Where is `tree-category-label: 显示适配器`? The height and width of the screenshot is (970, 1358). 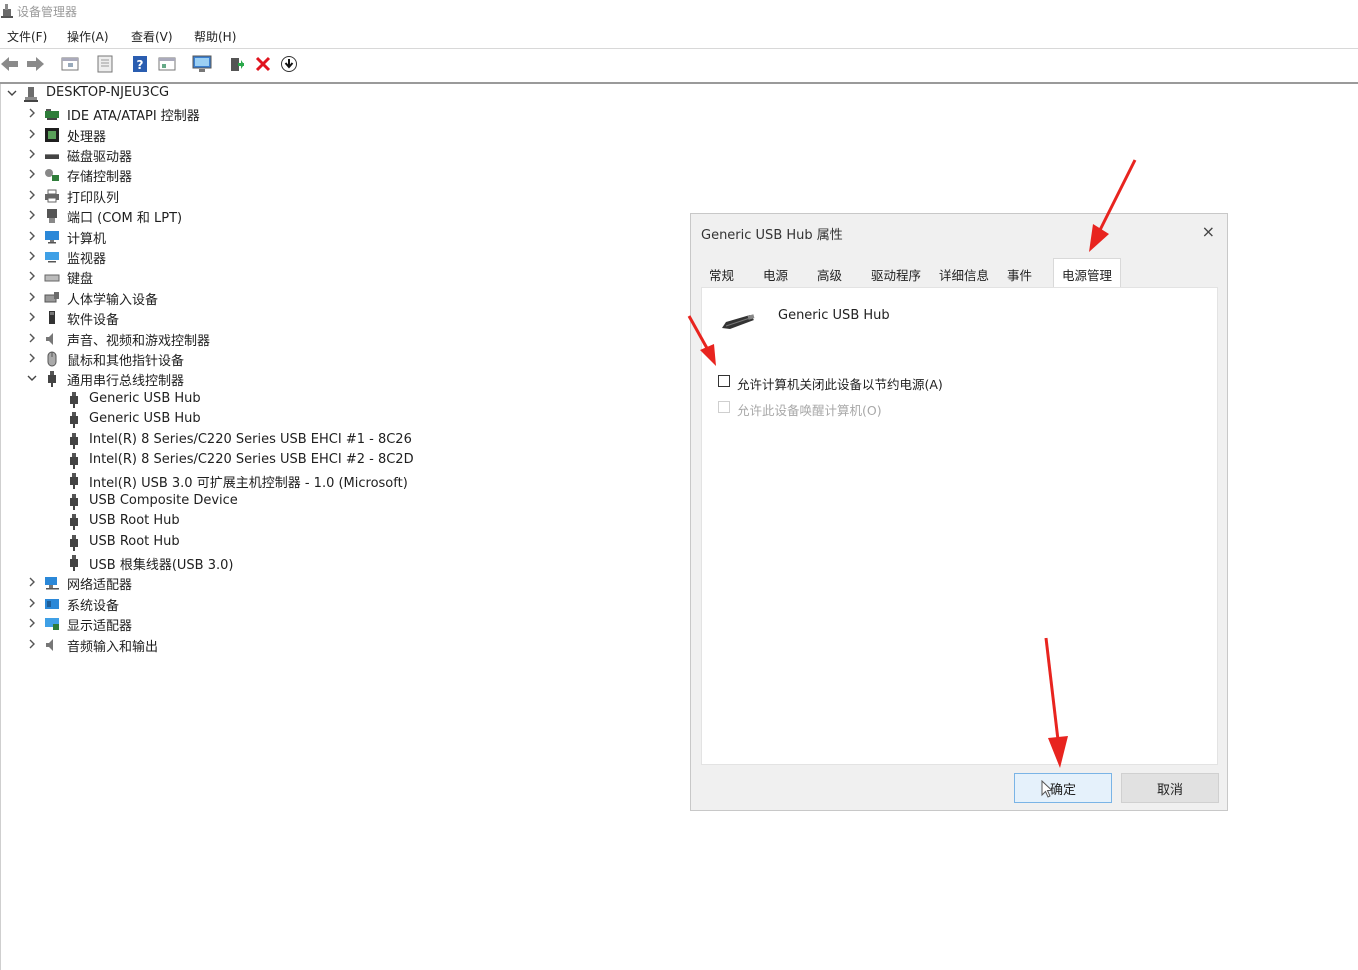
tree-category-label: 显示适配器 is located at coordinates (100, 626).